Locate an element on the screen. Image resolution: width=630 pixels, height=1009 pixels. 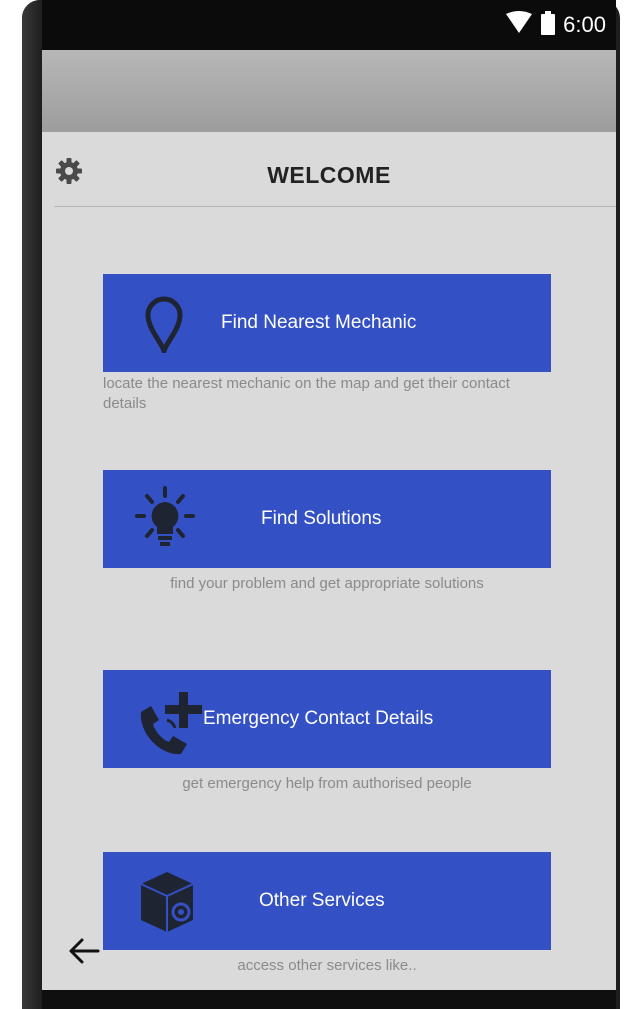
emergency-contact-details-button: Emergency Contact Details is located at coordinates (327, 719).